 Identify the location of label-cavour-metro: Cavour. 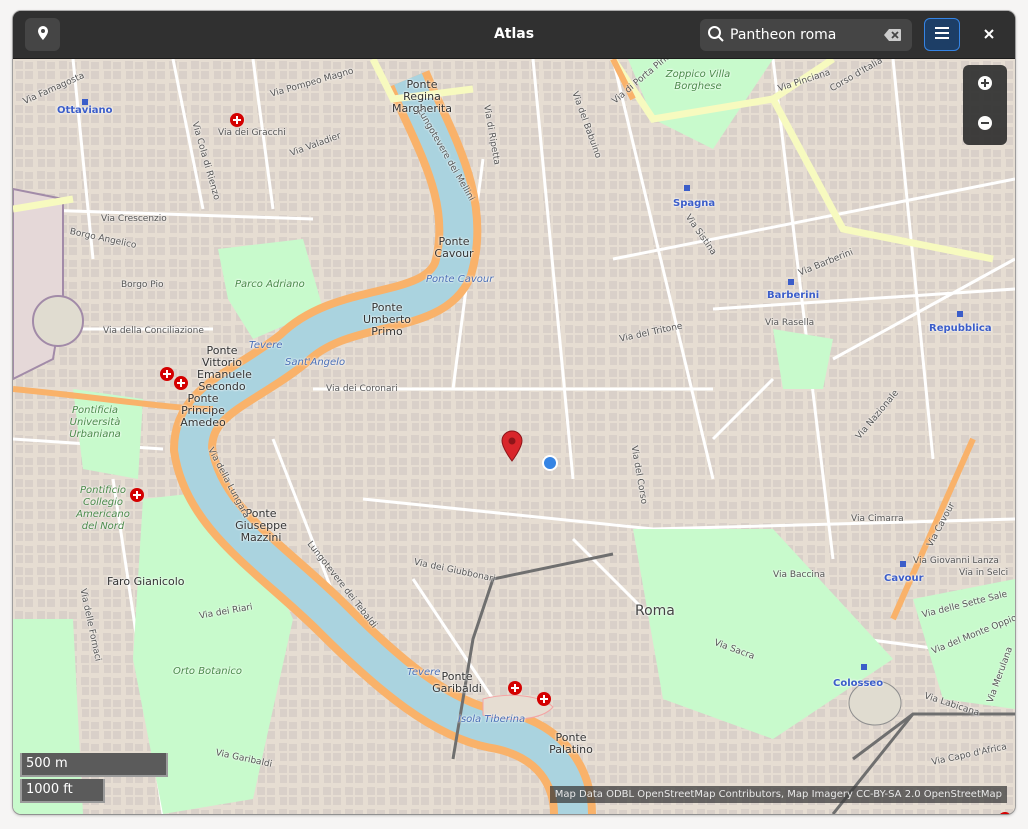
(904, 578).